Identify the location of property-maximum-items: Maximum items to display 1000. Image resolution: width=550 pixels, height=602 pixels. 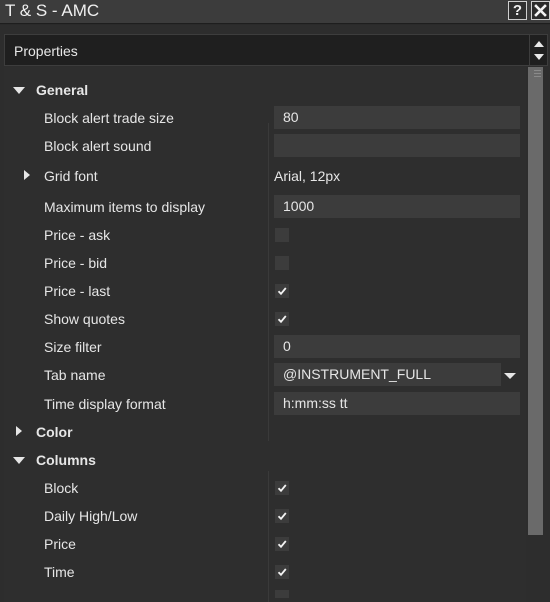
(265, 207).